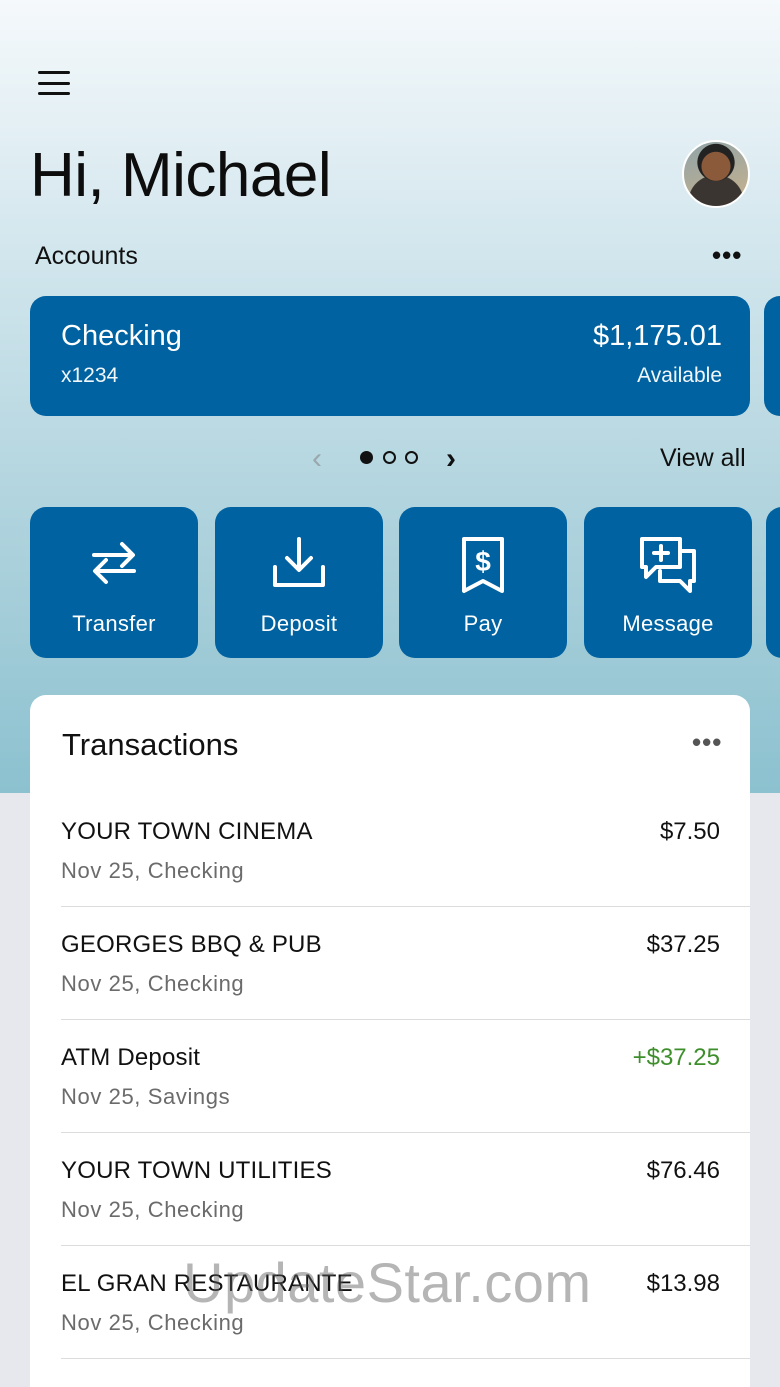 Image resolution: width=780 pixels, height=1387 pixels. What do you see at coordinates (181, 175) in the screenshot?
I see `greeting-title: Hi, Michael` at bounding box center [181, 175].